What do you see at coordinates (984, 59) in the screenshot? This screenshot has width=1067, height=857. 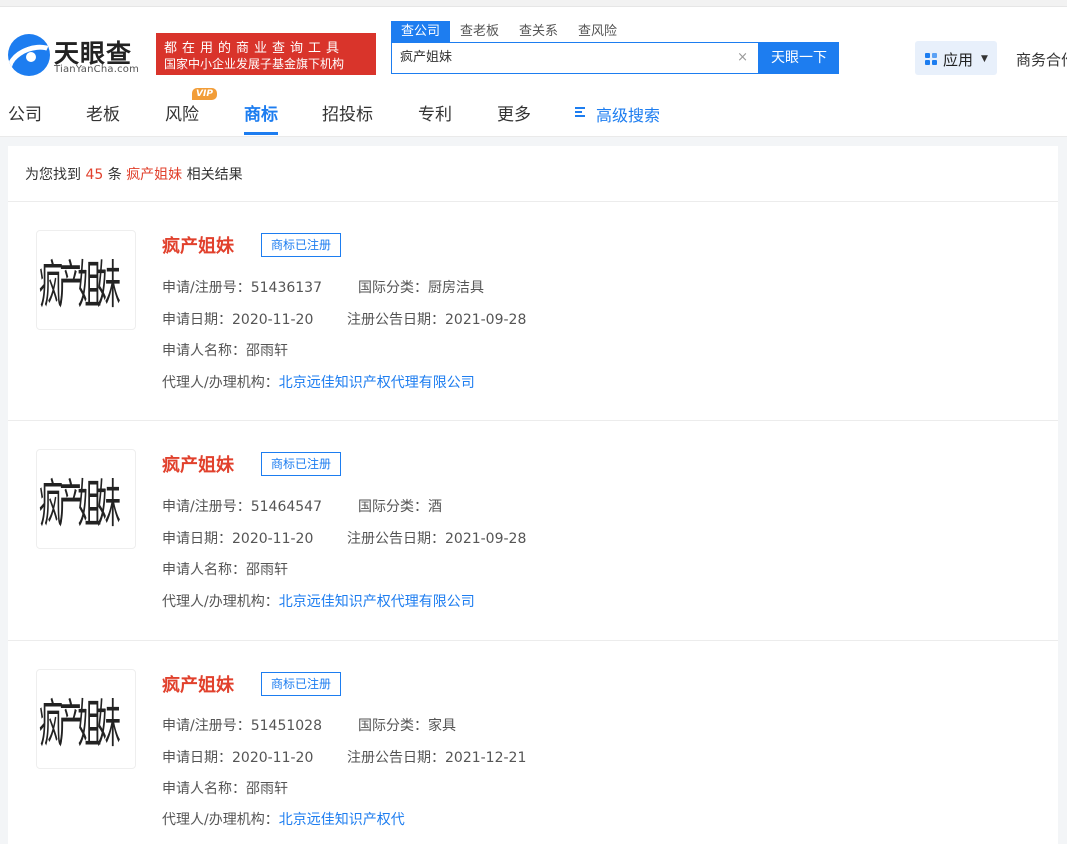 I see `chevron-down-icon: ▼` at bounding box center [984, 59].